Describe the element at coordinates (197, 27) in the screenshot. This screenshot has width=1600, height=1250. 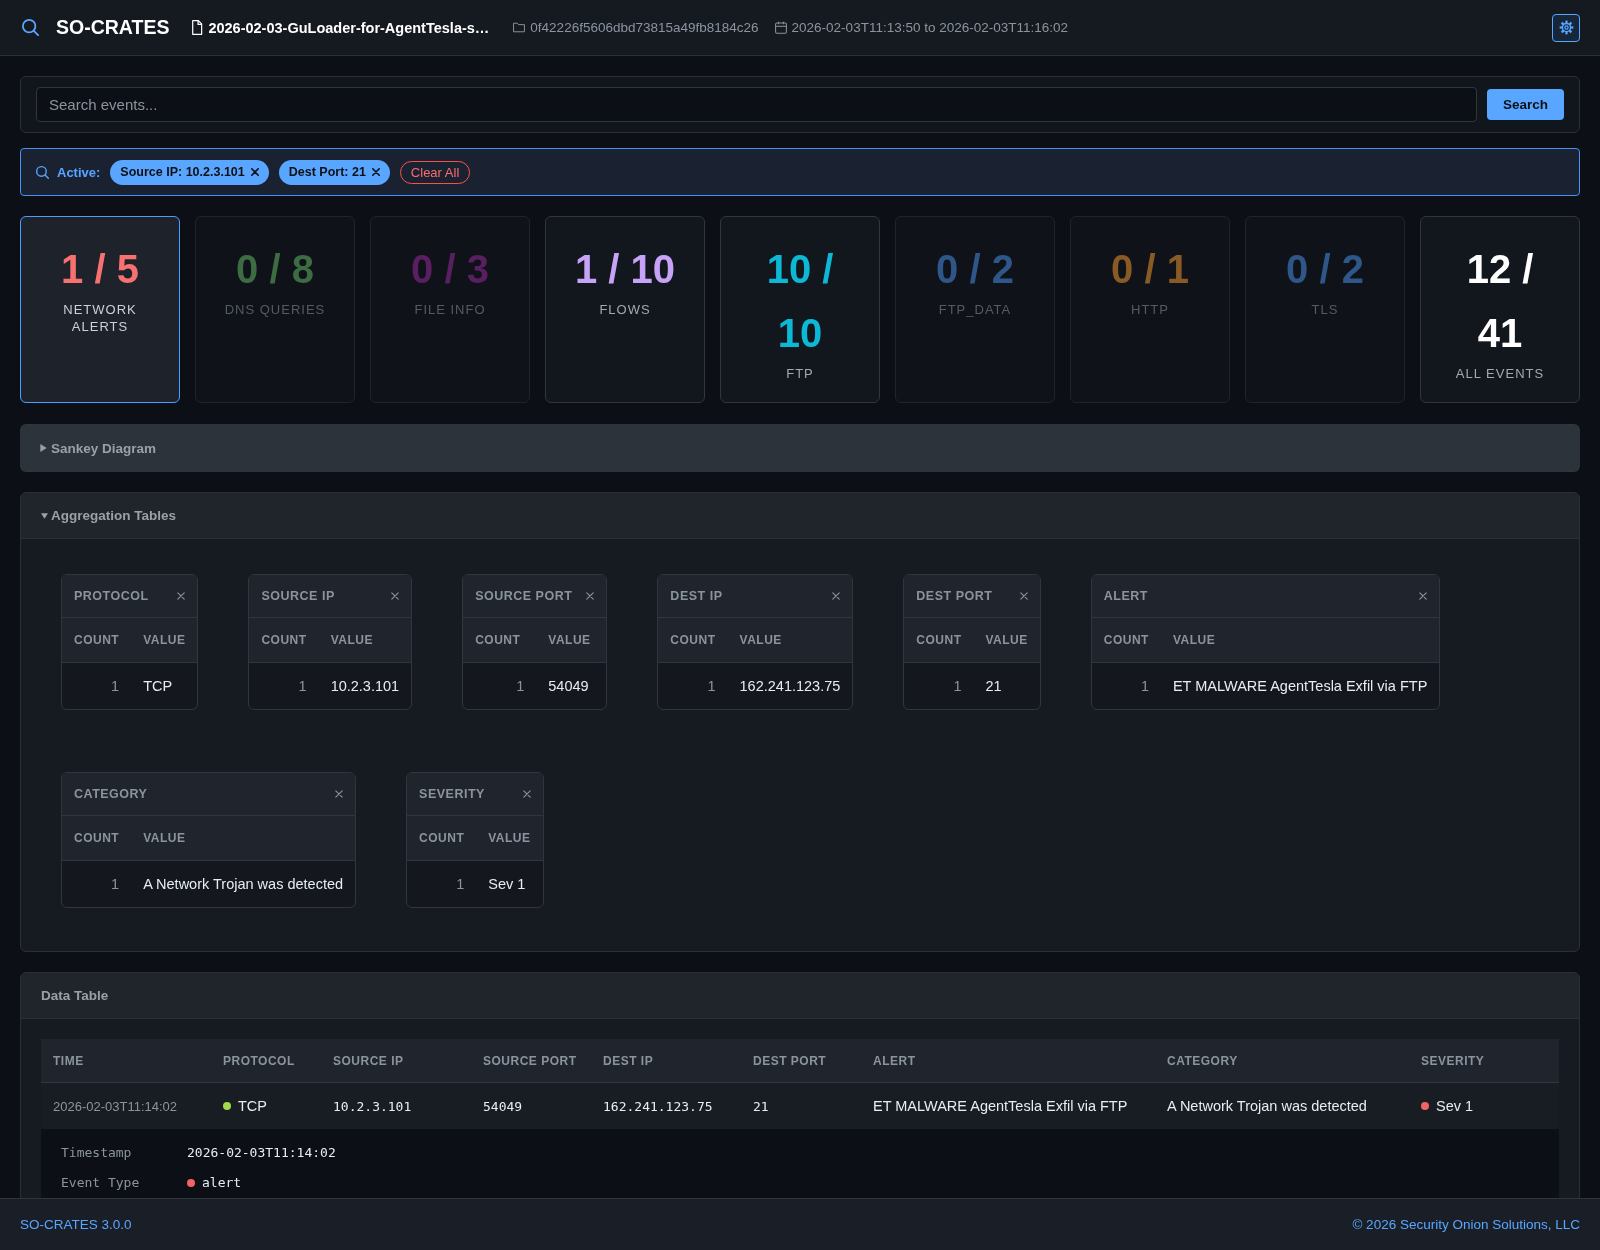
I see `file-icon` at that location.